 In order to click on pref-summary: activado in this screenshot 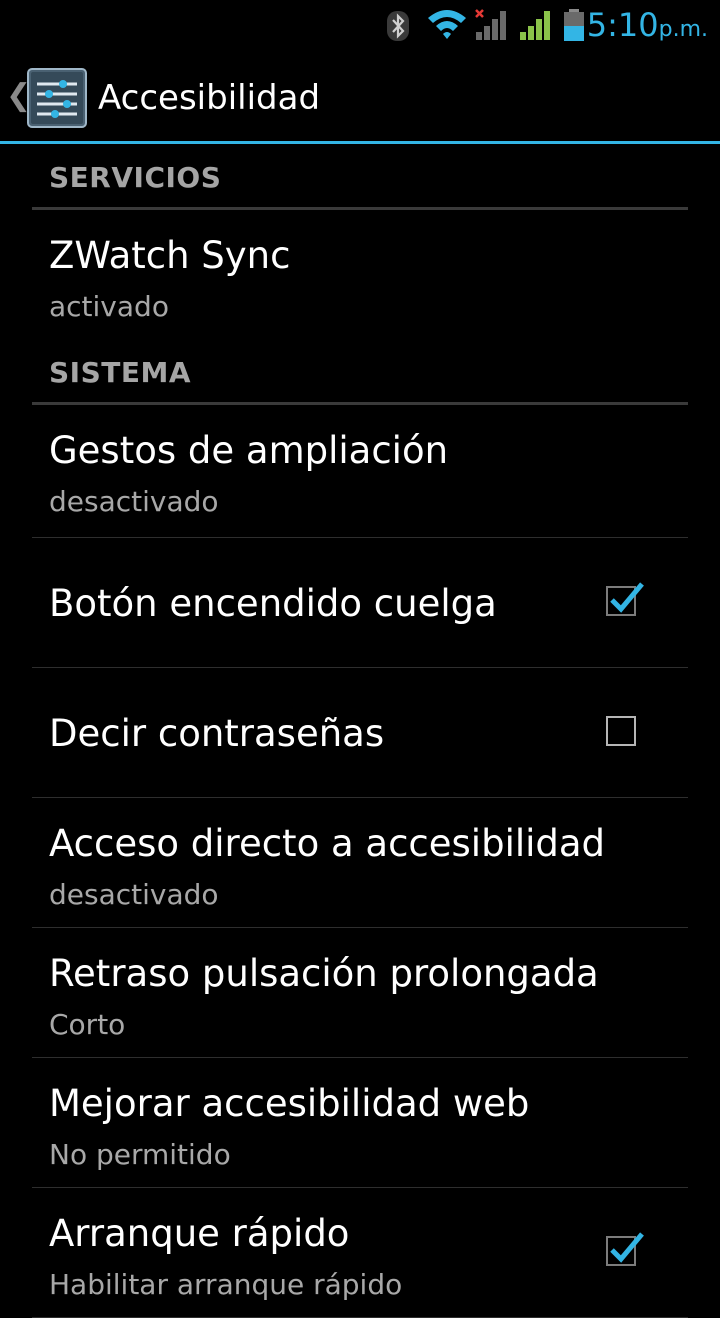, I will do `click(109, 306)`.